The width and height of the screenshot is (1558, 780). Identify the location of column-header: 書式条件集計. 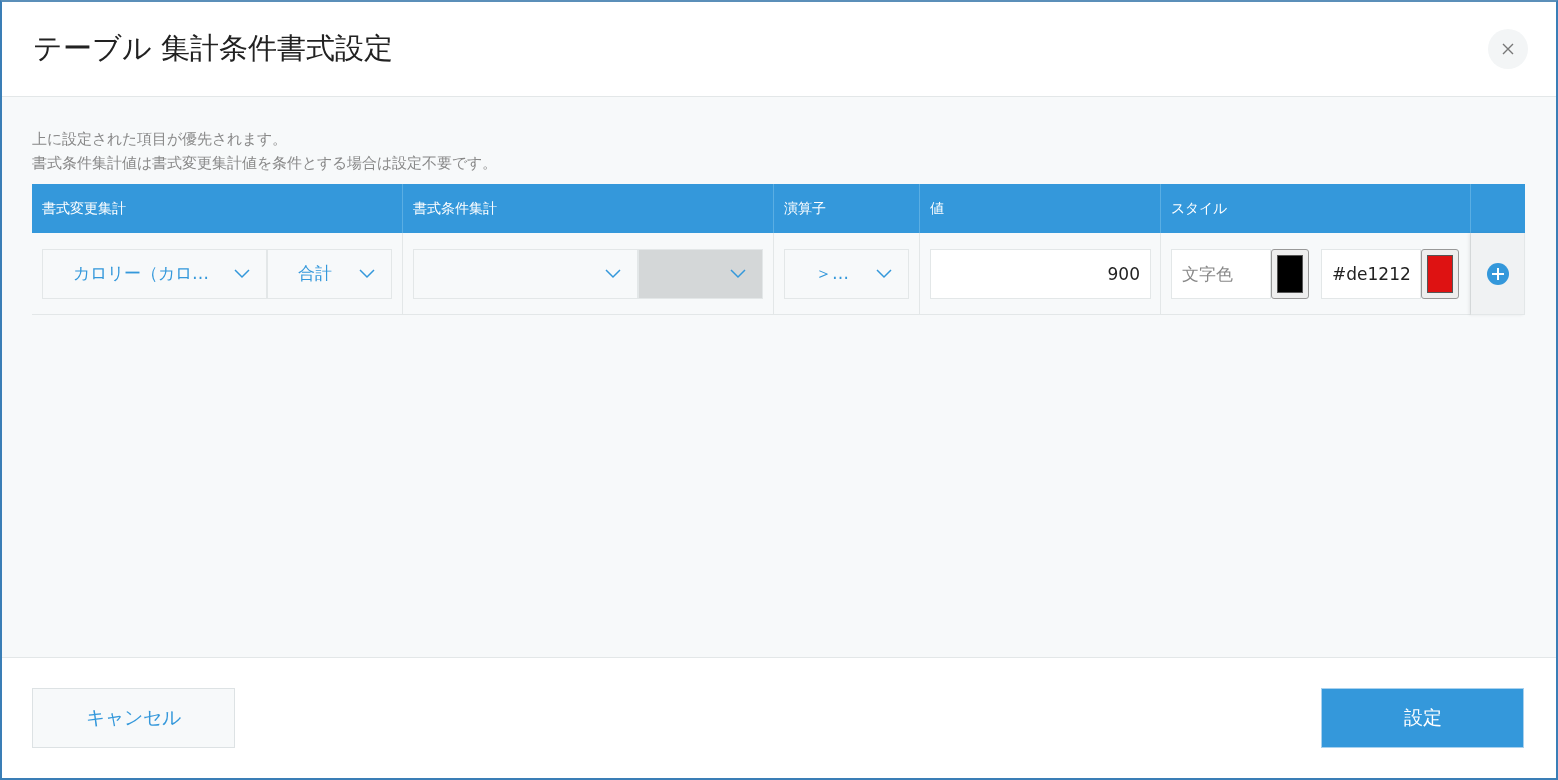
(588, 208).